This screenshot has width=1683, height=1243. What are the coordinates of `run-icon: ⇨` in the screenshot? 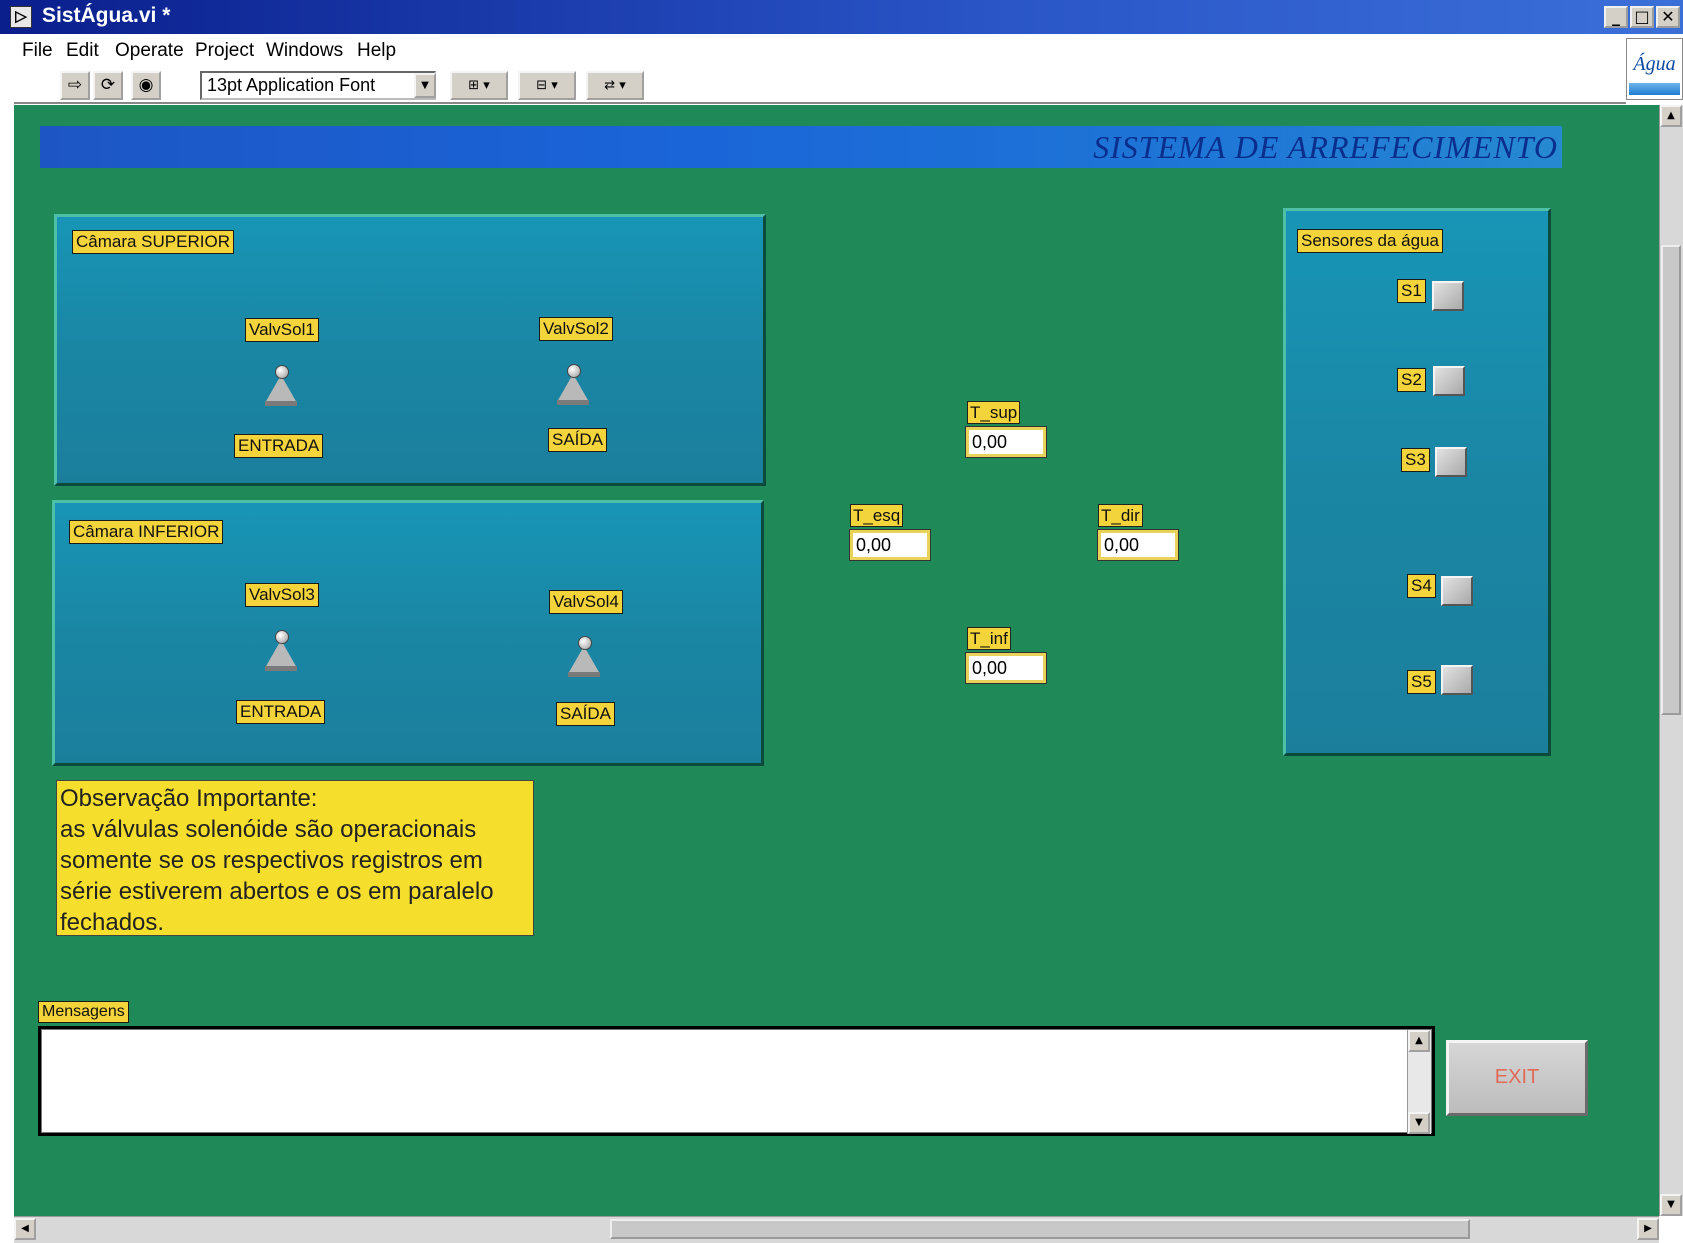 It's located at (75, 85).